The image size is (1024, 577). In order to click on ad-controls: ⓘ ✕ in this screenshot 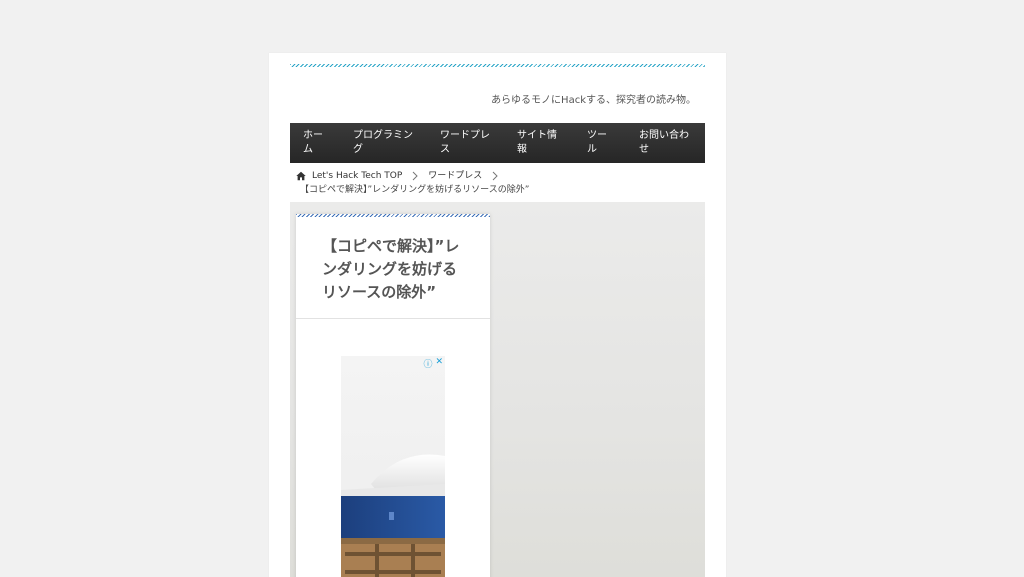, I will do `click(433, 363)`.